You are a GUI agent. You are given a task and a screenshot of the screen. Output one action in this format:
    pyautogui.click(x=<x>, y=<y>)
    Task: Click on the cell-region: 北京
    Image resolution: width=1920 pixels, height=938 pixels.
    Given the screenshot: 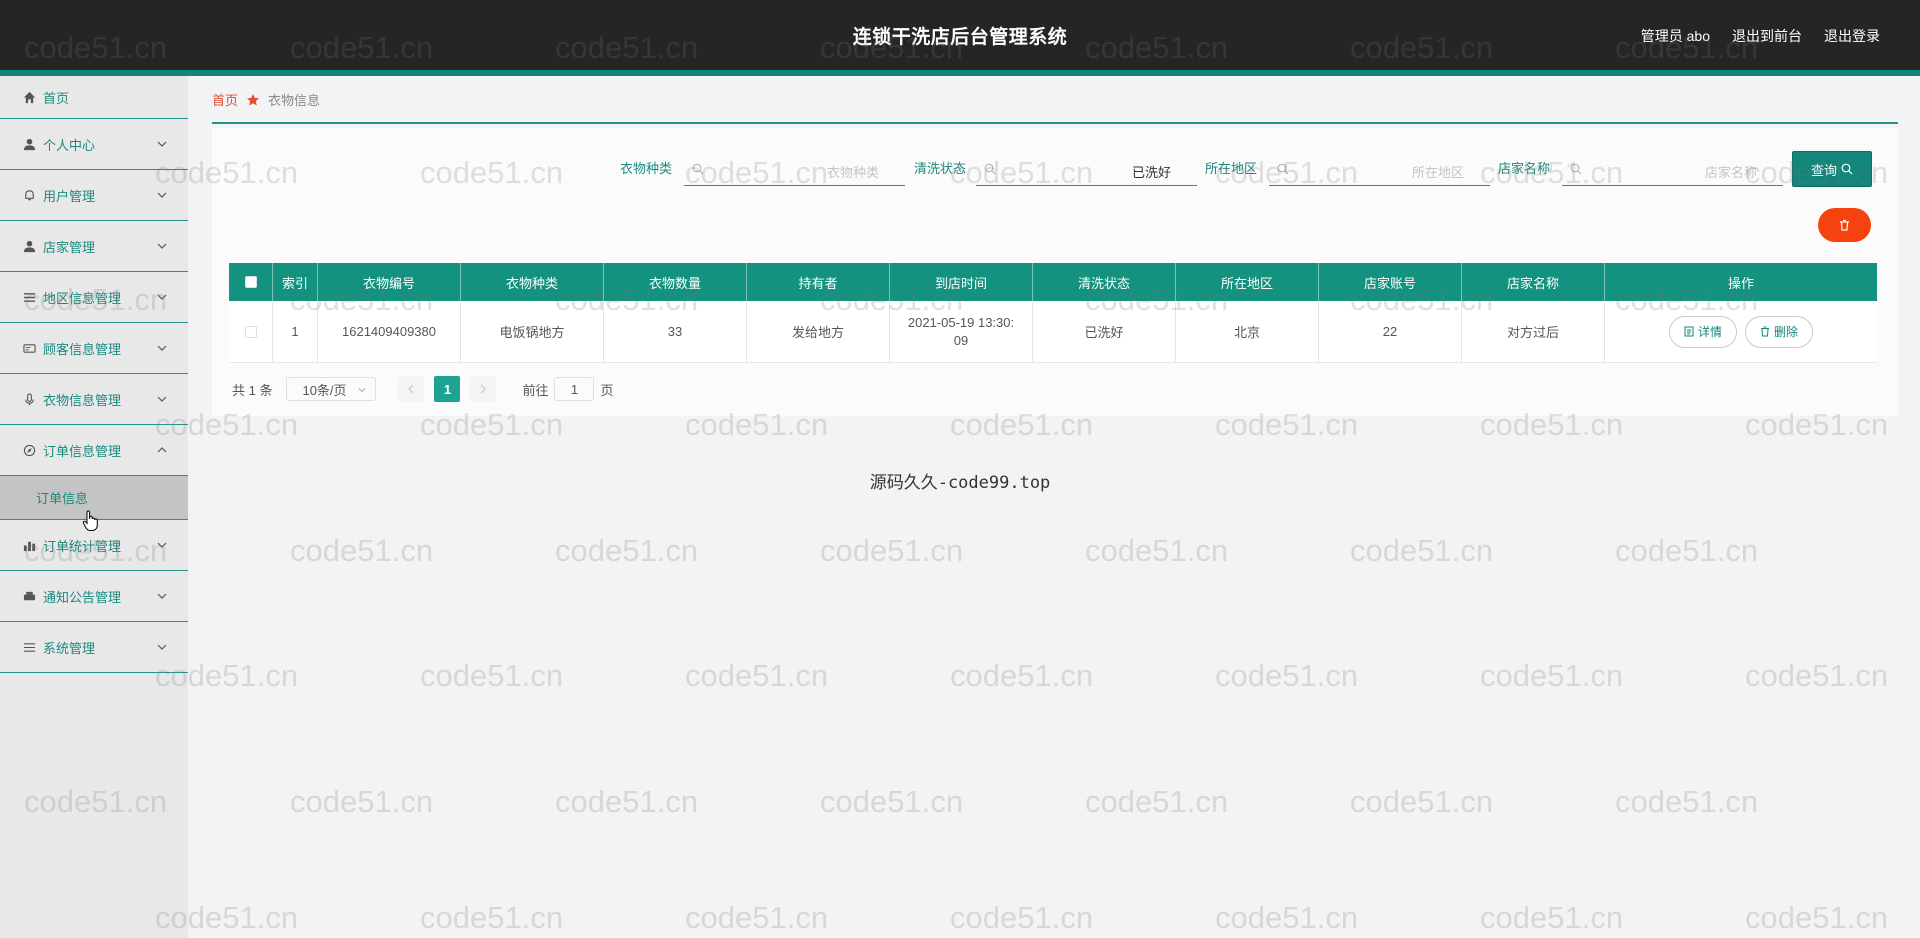 What is the action you would take?
    pyautogui.click(x=1247, y=331)
    